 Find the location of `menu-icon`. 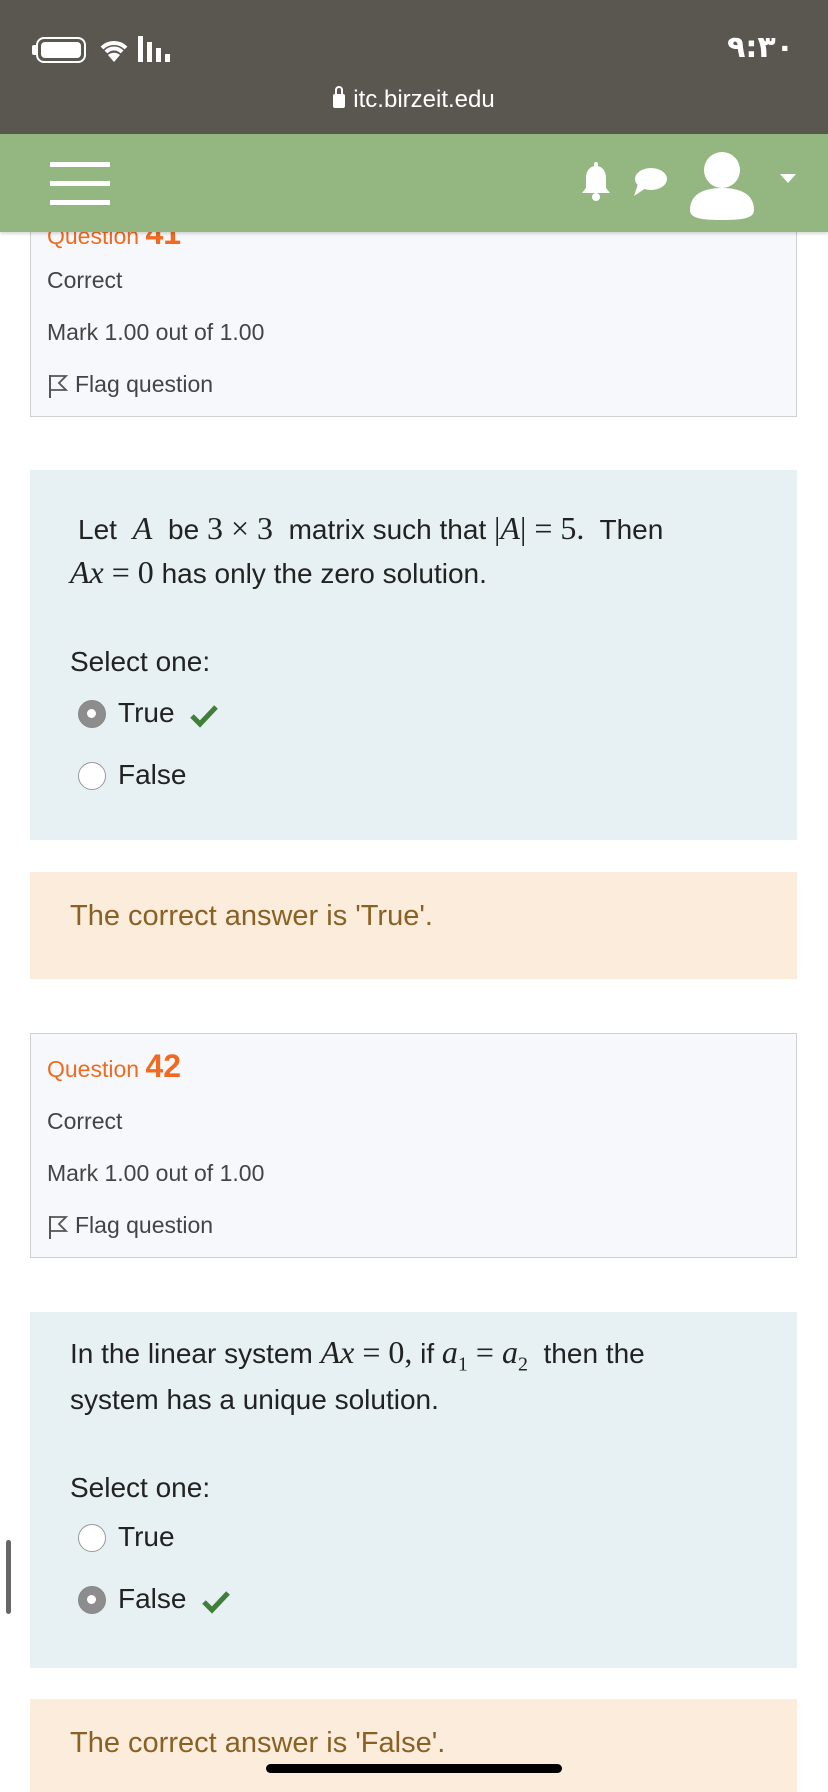

menu-icon is located at coordinates (80, 184).